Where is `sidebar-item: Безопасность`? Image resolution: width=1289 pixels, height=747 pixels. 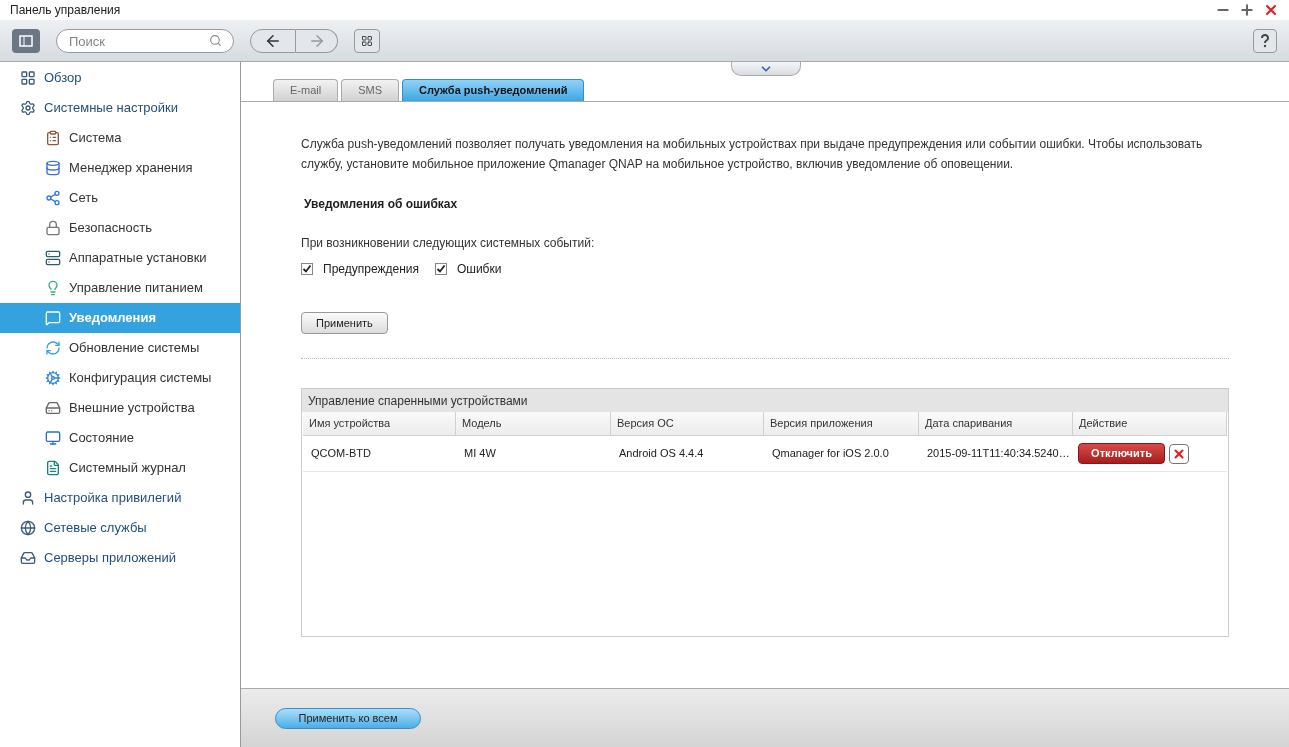
sidebar-item: Безопасность is located at coordinates (120, 228).